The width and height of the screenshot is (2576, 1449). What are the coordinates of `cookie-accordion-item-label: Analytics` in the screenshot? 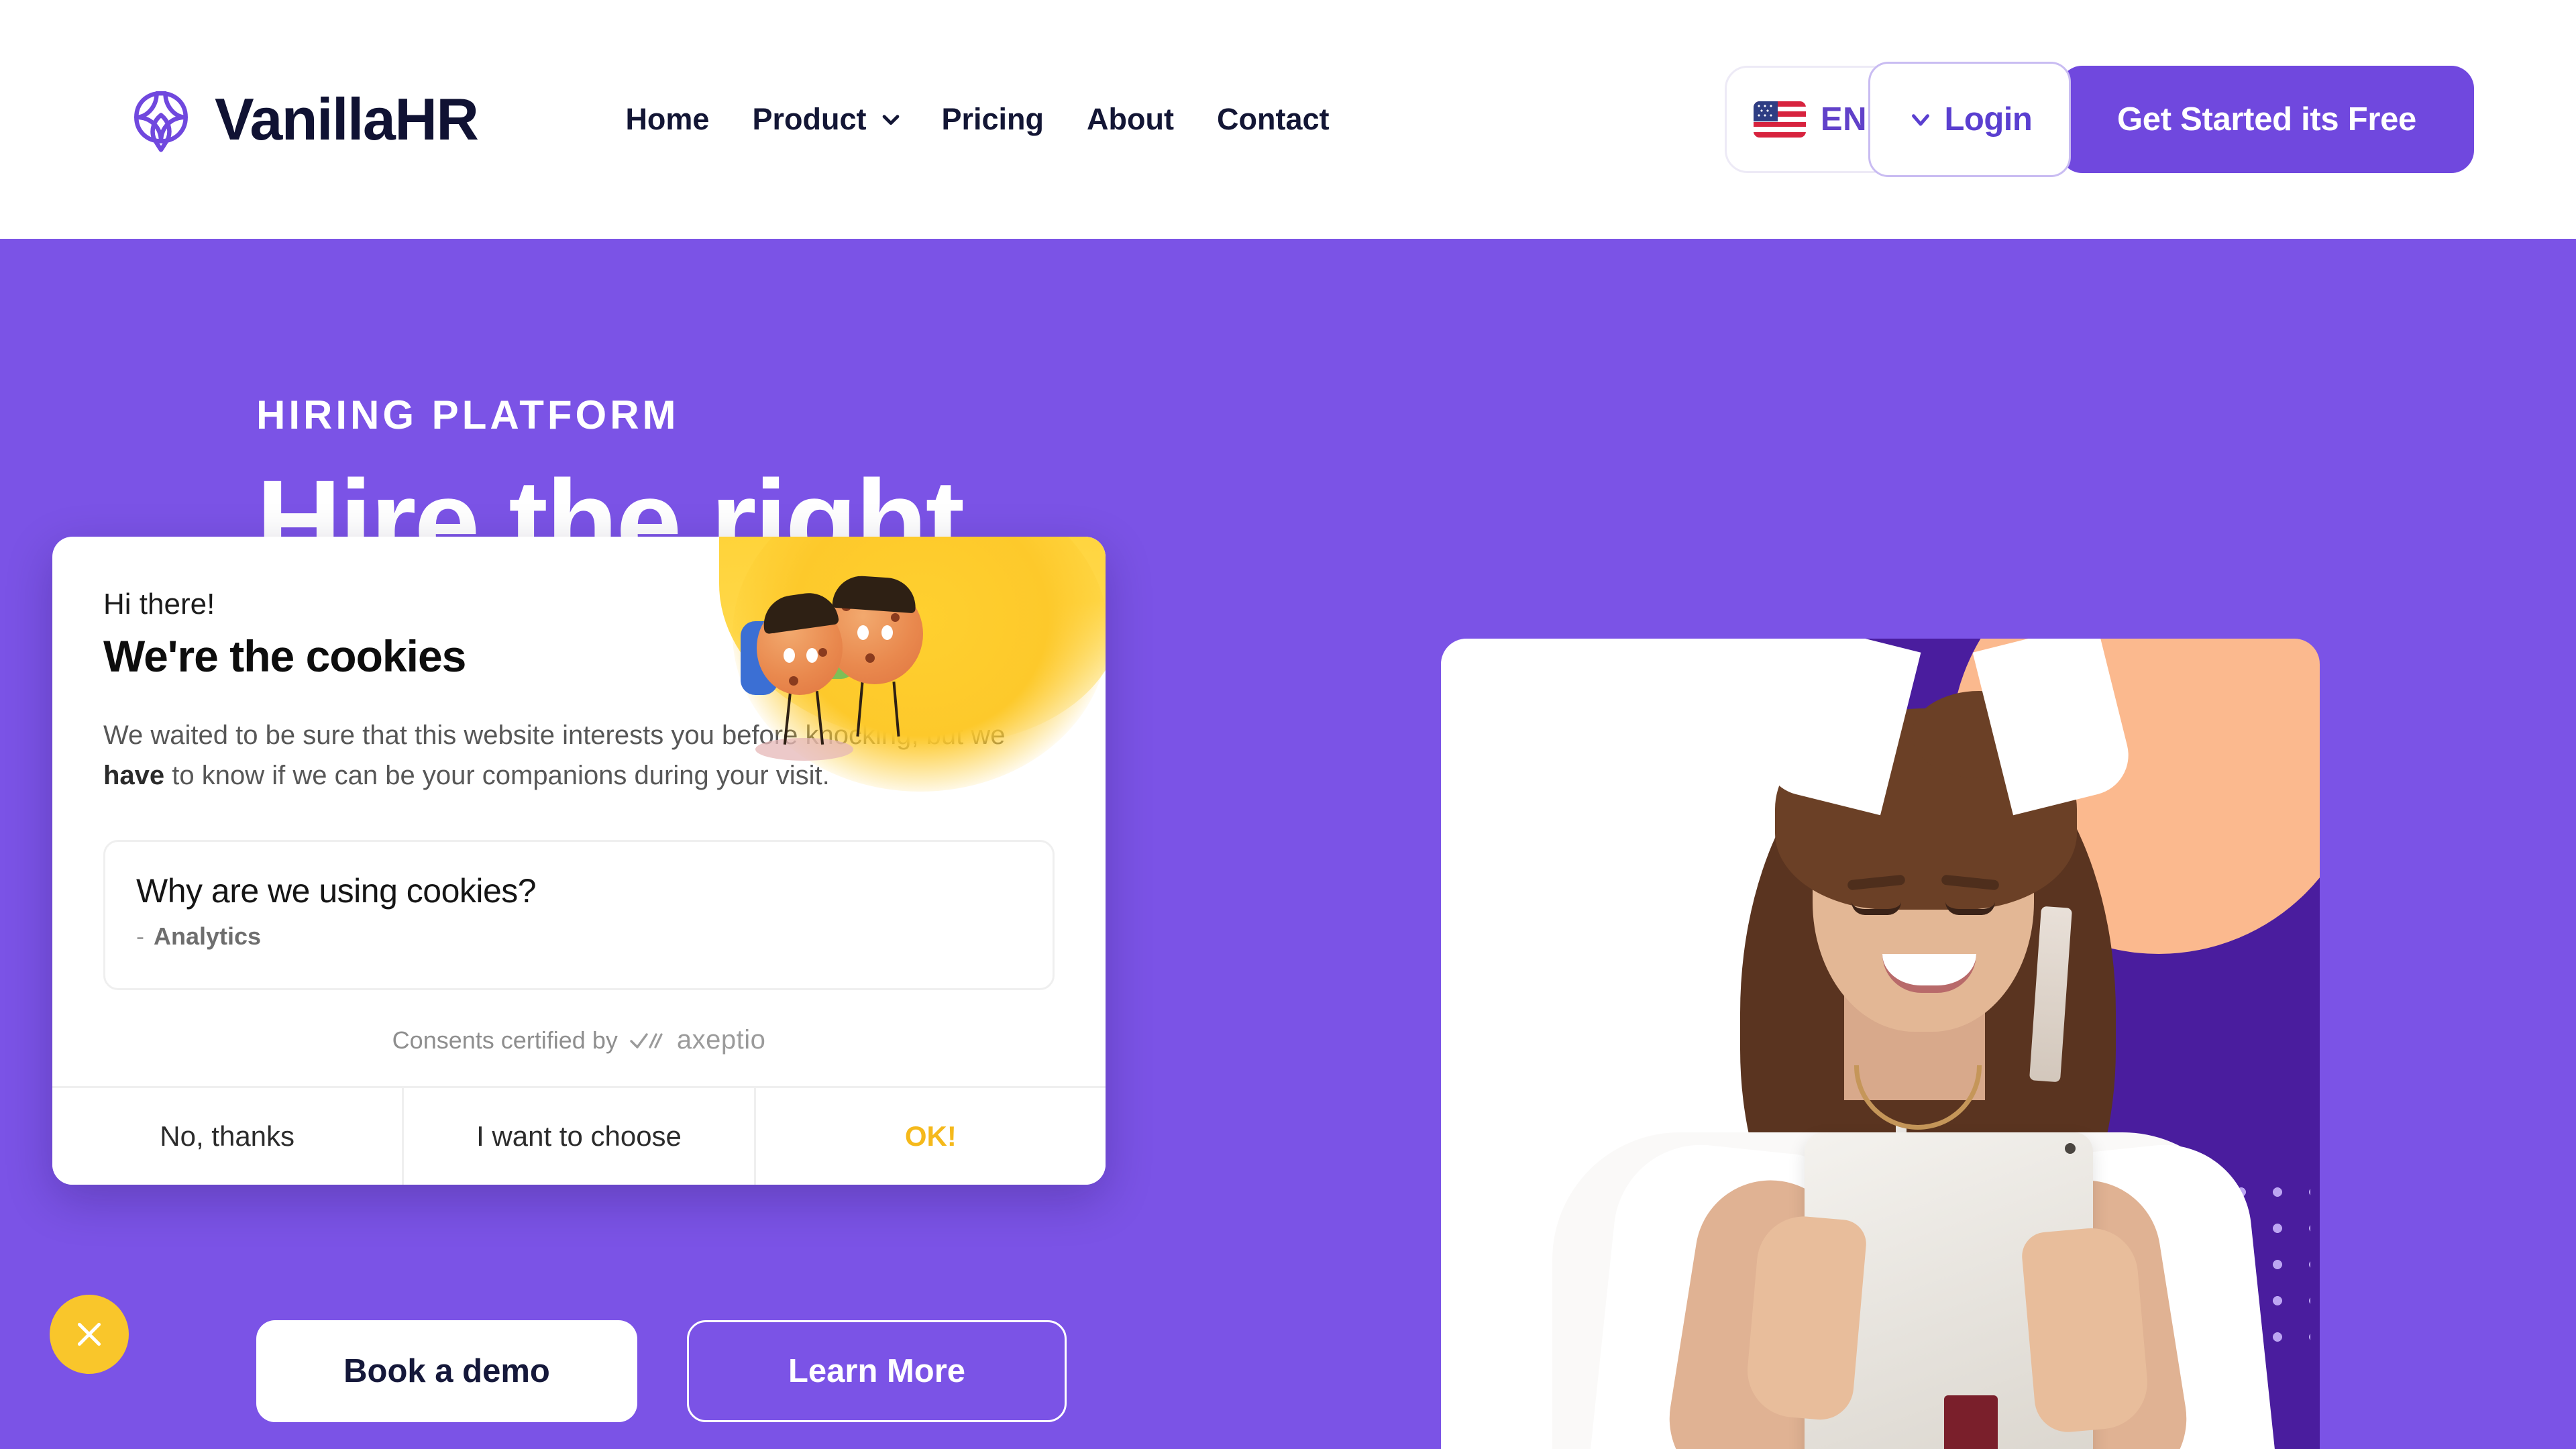 It's located at (208, 936).